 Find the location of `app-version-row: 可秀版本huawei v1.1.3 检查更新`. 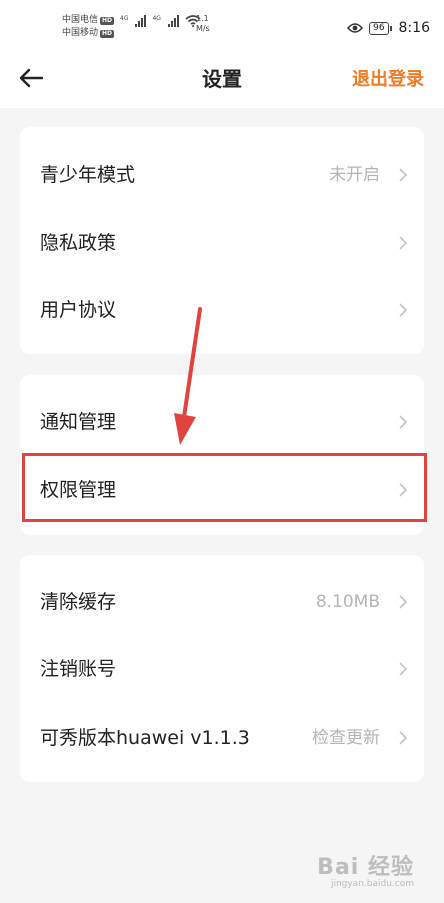

app-version-row: 可秀版本huawei v1.1.3 检查更新 is located at coordinates (222, 738).